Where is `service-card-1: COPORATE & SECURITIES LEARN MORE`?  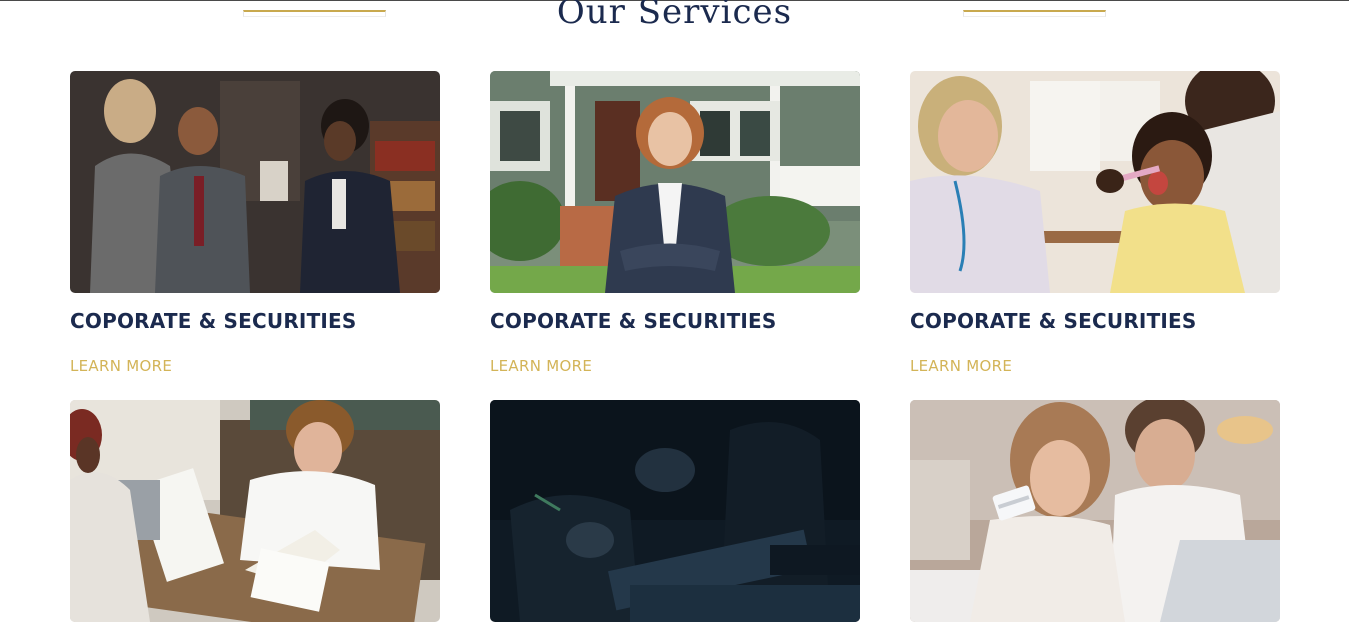 service-card-1: COPORATE & SECURITIES LEARN MORE is located at coordinates (255, 223).